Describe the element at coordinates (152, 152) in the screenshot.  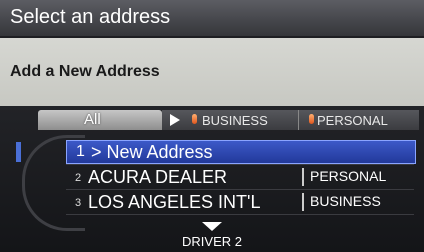
I see `list-item-label: > New Address` at that location.